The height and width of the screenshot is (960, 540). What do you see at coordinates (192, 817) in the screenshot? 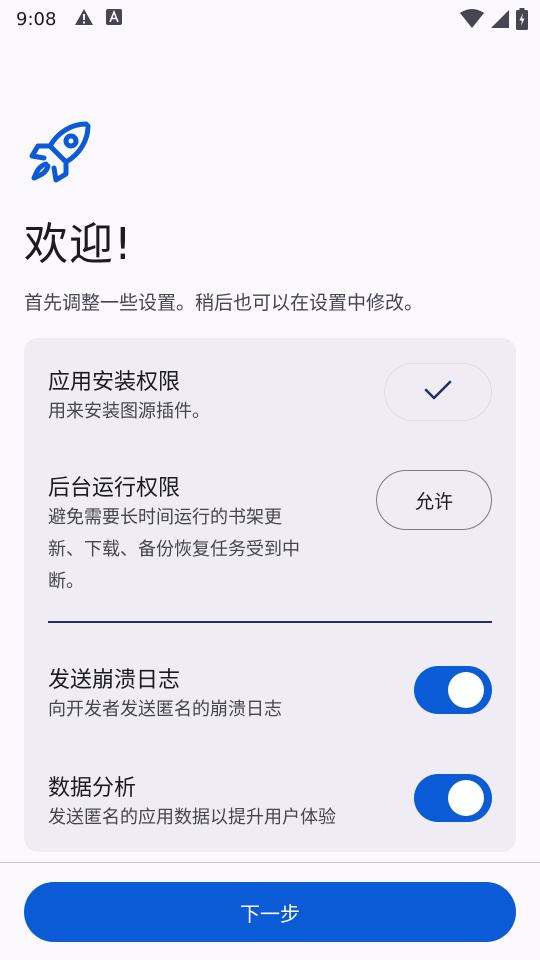
I see `analytics-desc: 发送匿名的应用数据以提升用户体验` at bounding box center [192, 817].